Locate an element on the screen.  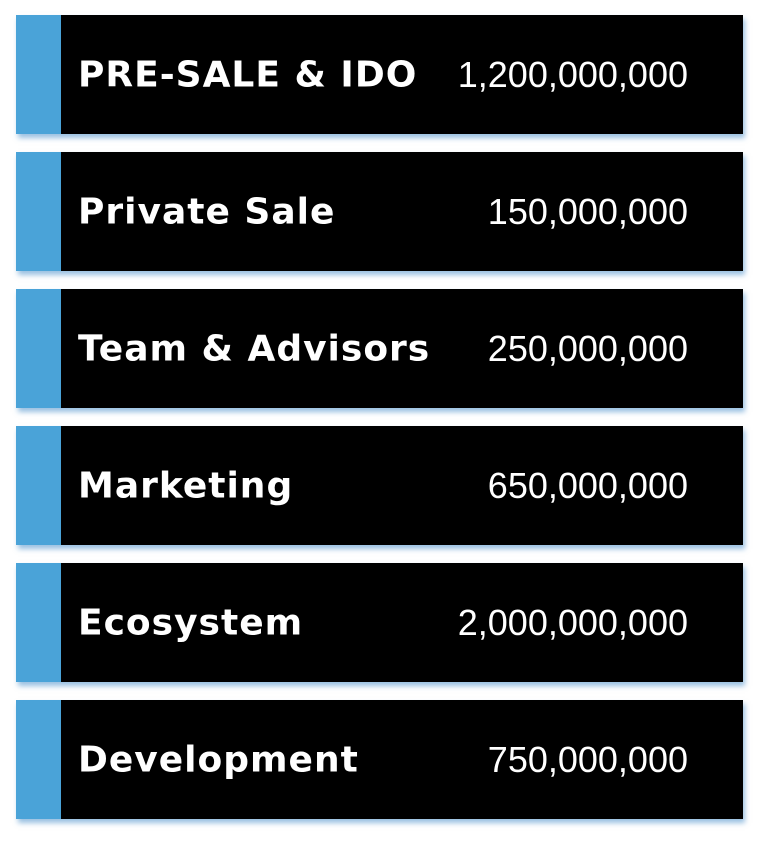
allocation-panel: Ecosystem 2,000,000,000 is located at coordinates (402, 622).